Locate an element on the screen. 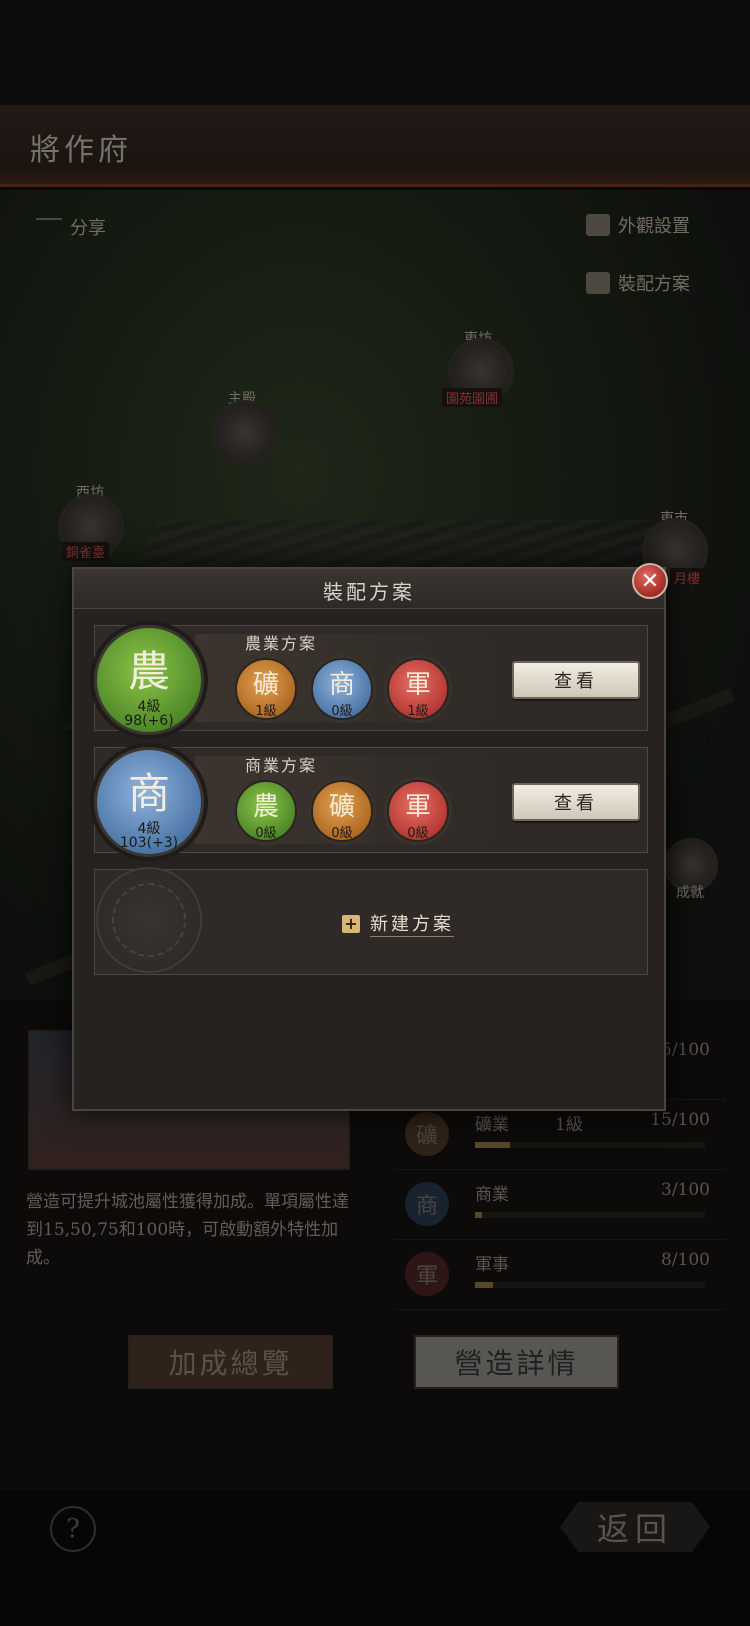  plan-sub-commerce: 商 0級 is located at coordinates (342, 689).